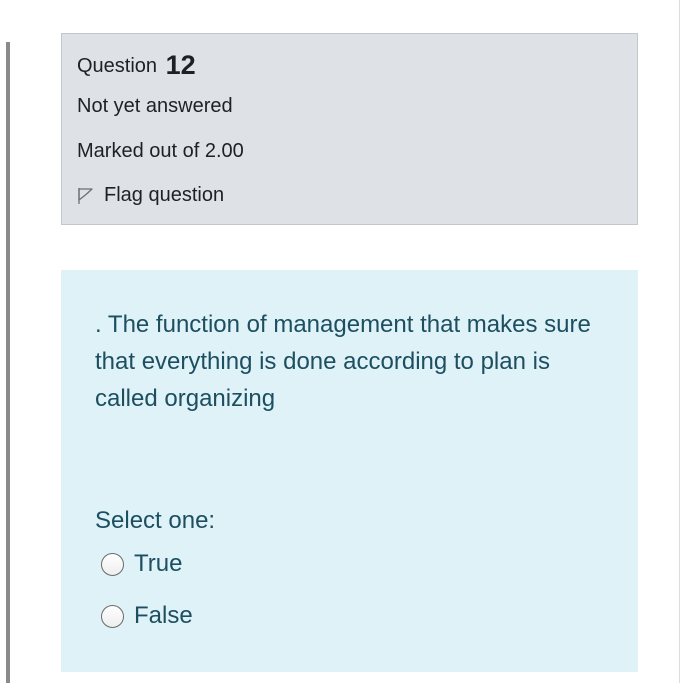 The height and width of the screenshot is (683, 700). I want to click on answer-option-label: True, so click(158, 563).